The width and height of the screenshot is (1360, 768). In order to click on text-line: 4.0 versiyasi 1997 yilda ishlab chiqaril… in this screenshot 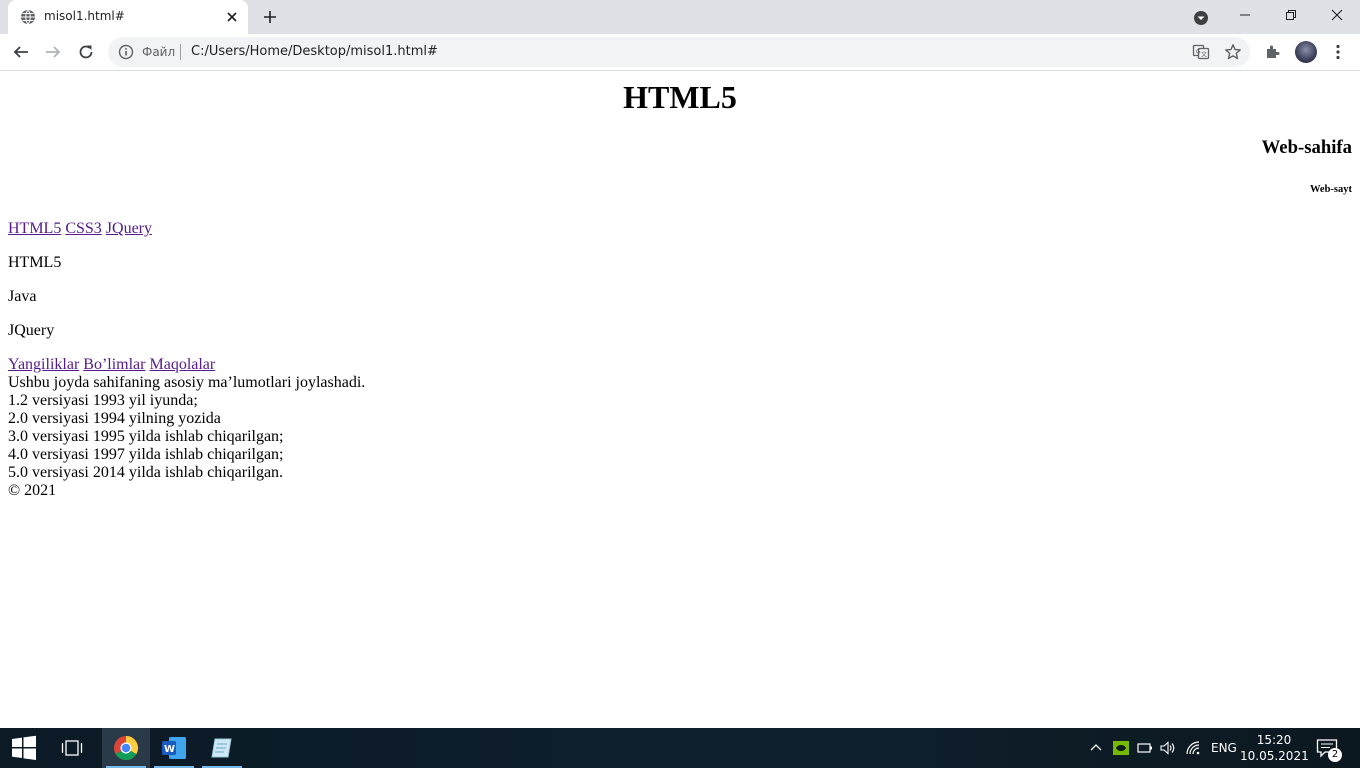, I will do `click(146, 454)`.